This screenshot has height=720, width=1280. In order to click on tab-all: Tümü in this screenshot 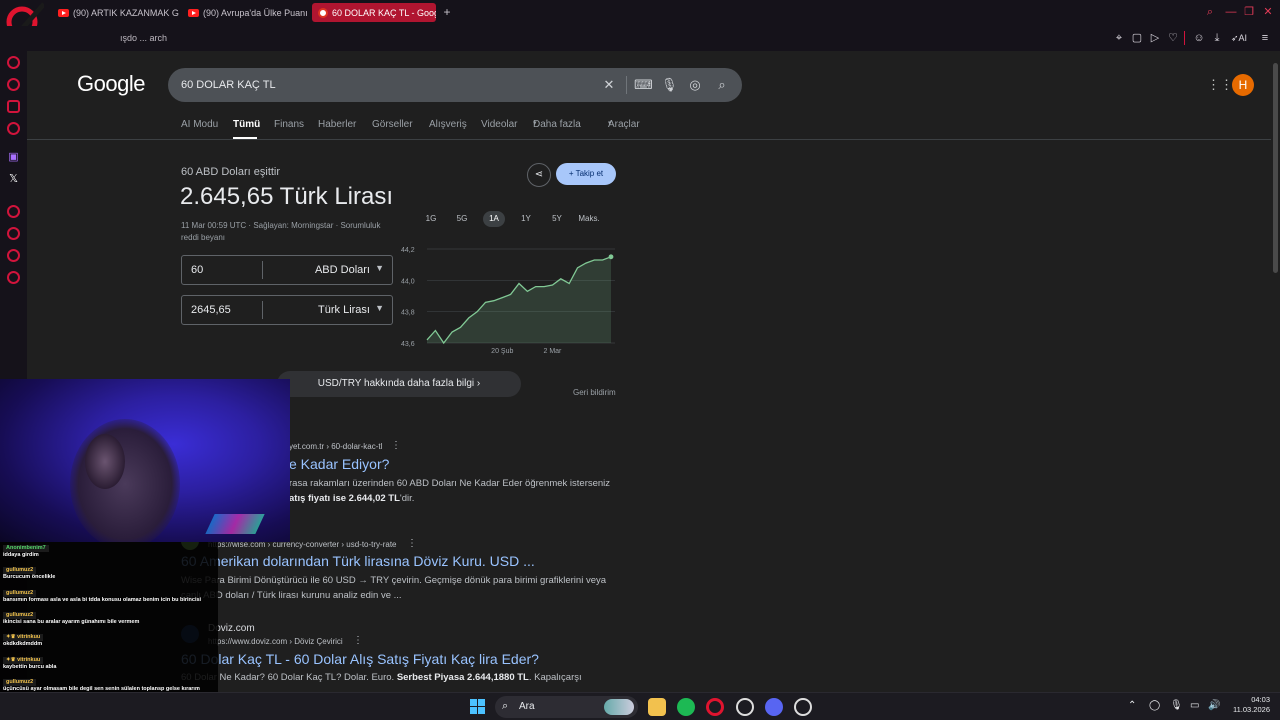, I will do `click(246, 124)`.